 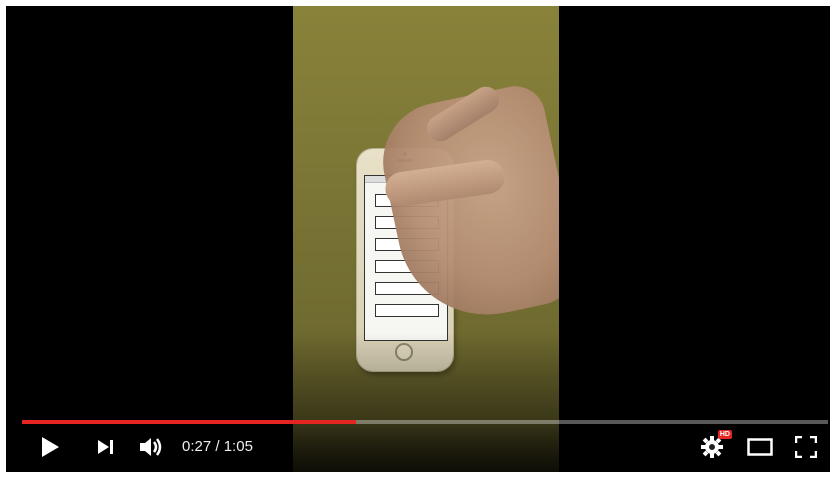 What do you see at coordinates (238, 446) in the screenshot?
I see `duration: 1:05` at bounding box center [238, 446].